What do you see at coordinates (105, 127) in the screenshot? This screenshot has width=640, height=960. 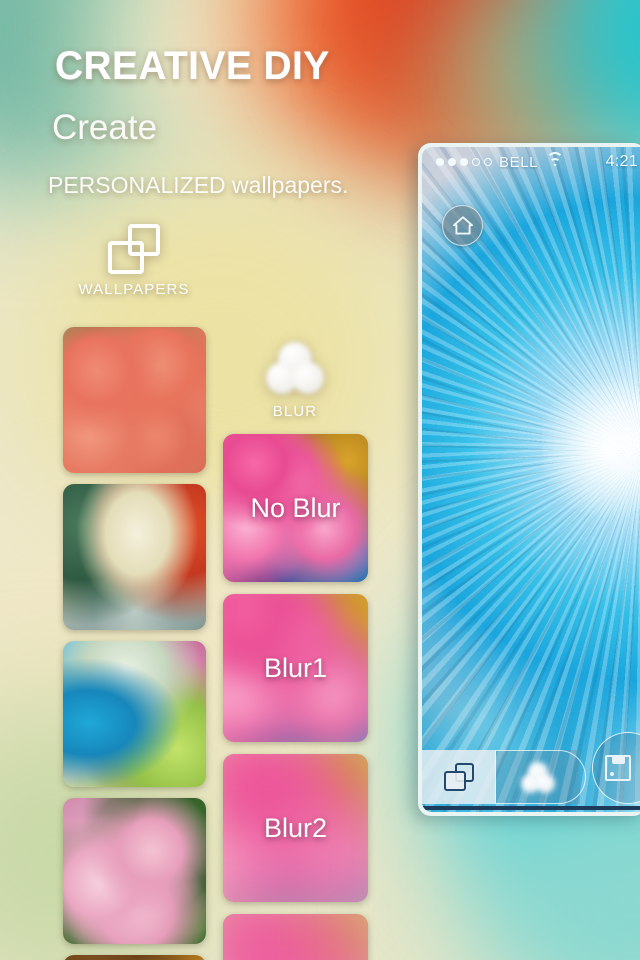 I see `promo-subtitle: Create` at bounding box center [105, 127].